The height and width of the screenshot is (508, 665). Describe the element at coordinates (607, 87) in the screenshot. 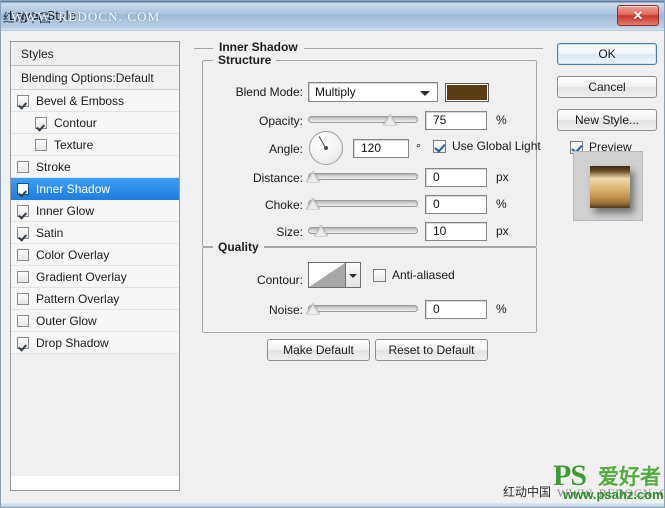

I see `cancel-button: Cancel` at that location.